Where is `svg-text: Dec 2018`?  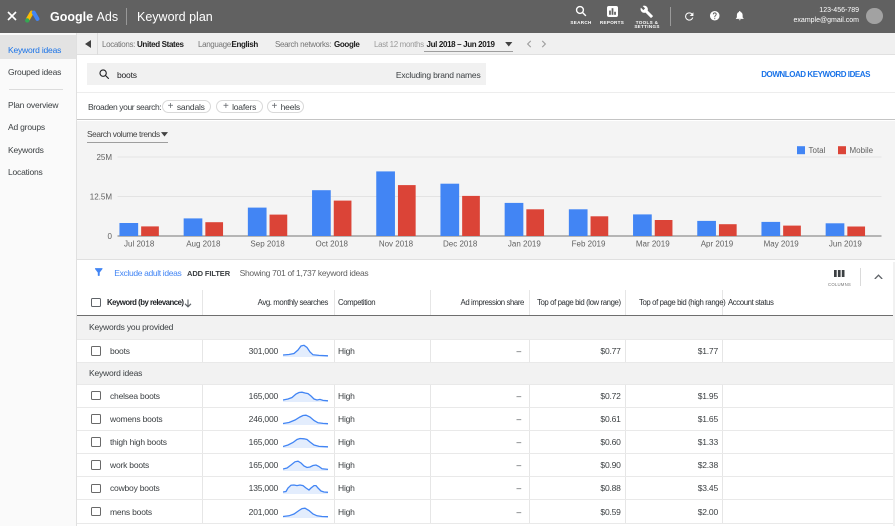 svg-text: Dec 2018 is located at coordinates (460, 244).